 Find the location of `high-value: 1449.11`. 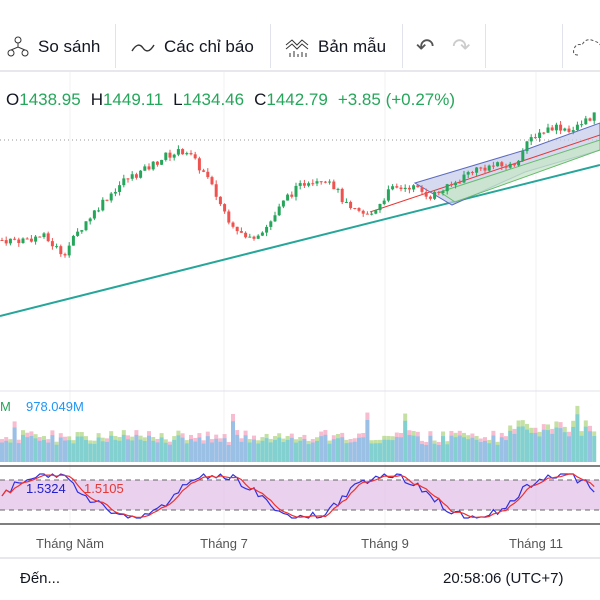

high-value: 1449.11 is located at coordinates (133, 99).